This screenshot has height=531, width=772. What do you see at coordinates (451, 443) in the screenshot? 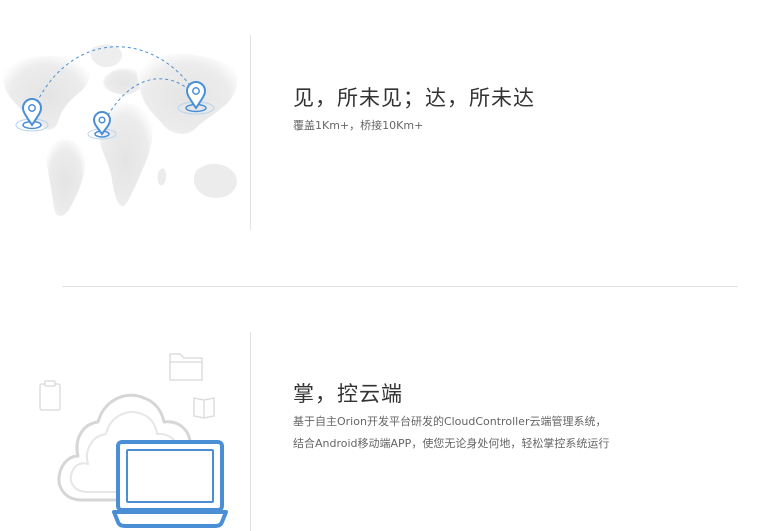
I see `control-description-line-2: 结合Android移动端APP，使您无论身处何地，轻松掌控系统运行` at bounding box center [451, 443].